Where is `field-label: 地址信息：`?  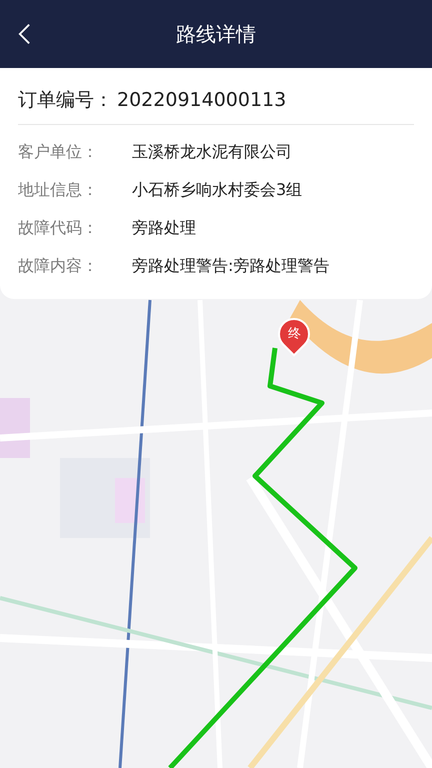 field-label: 地址信息： is located at coordinates (58, 190).